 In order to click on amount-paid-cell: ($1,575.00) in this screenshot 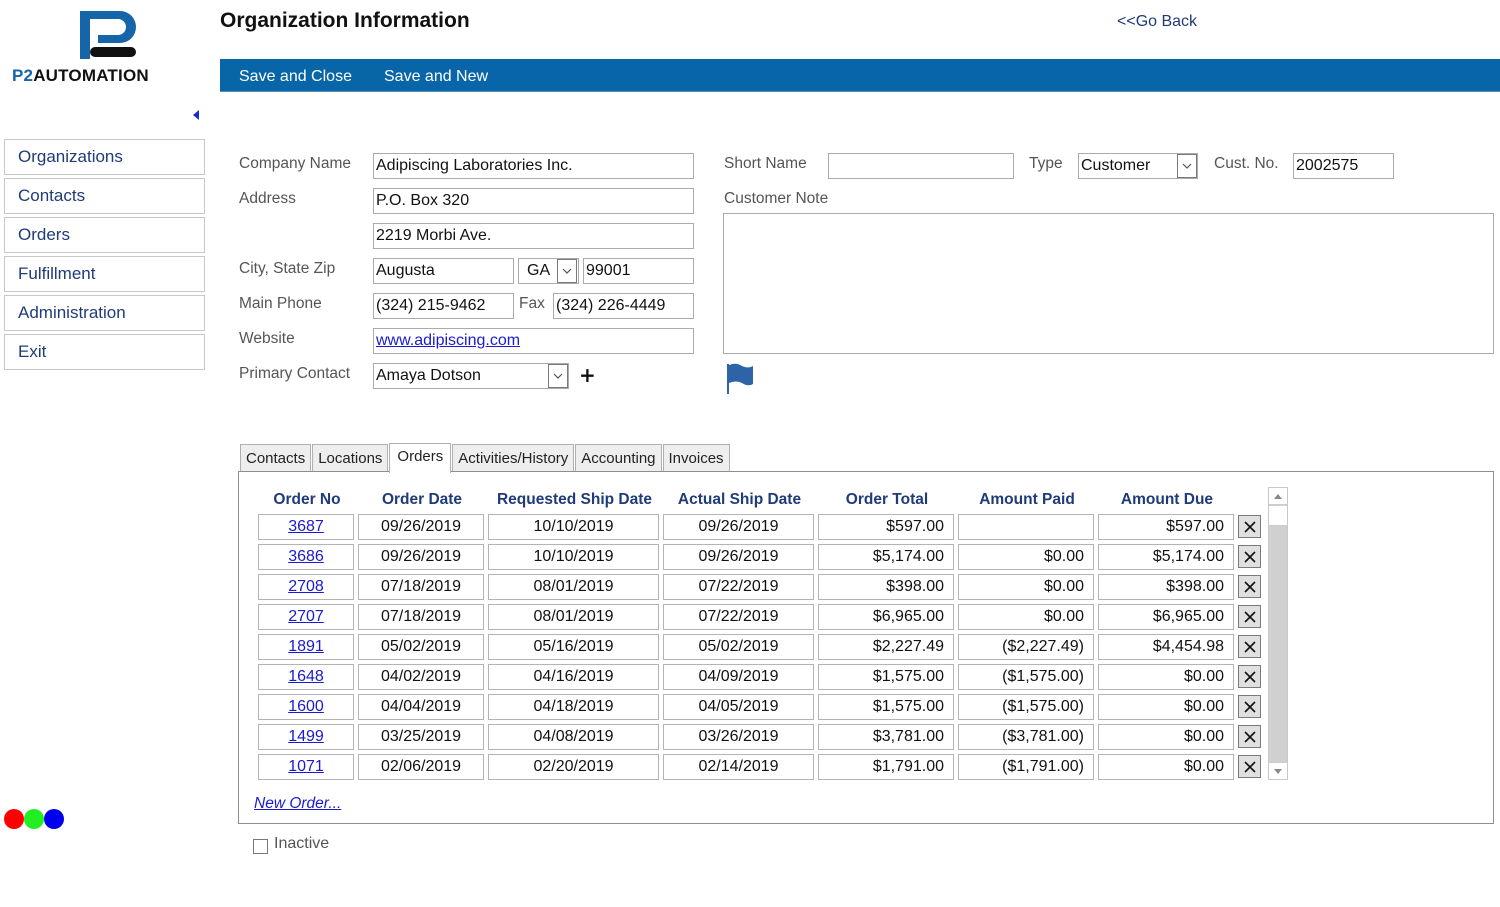, I will do `click(1026, 707)`.